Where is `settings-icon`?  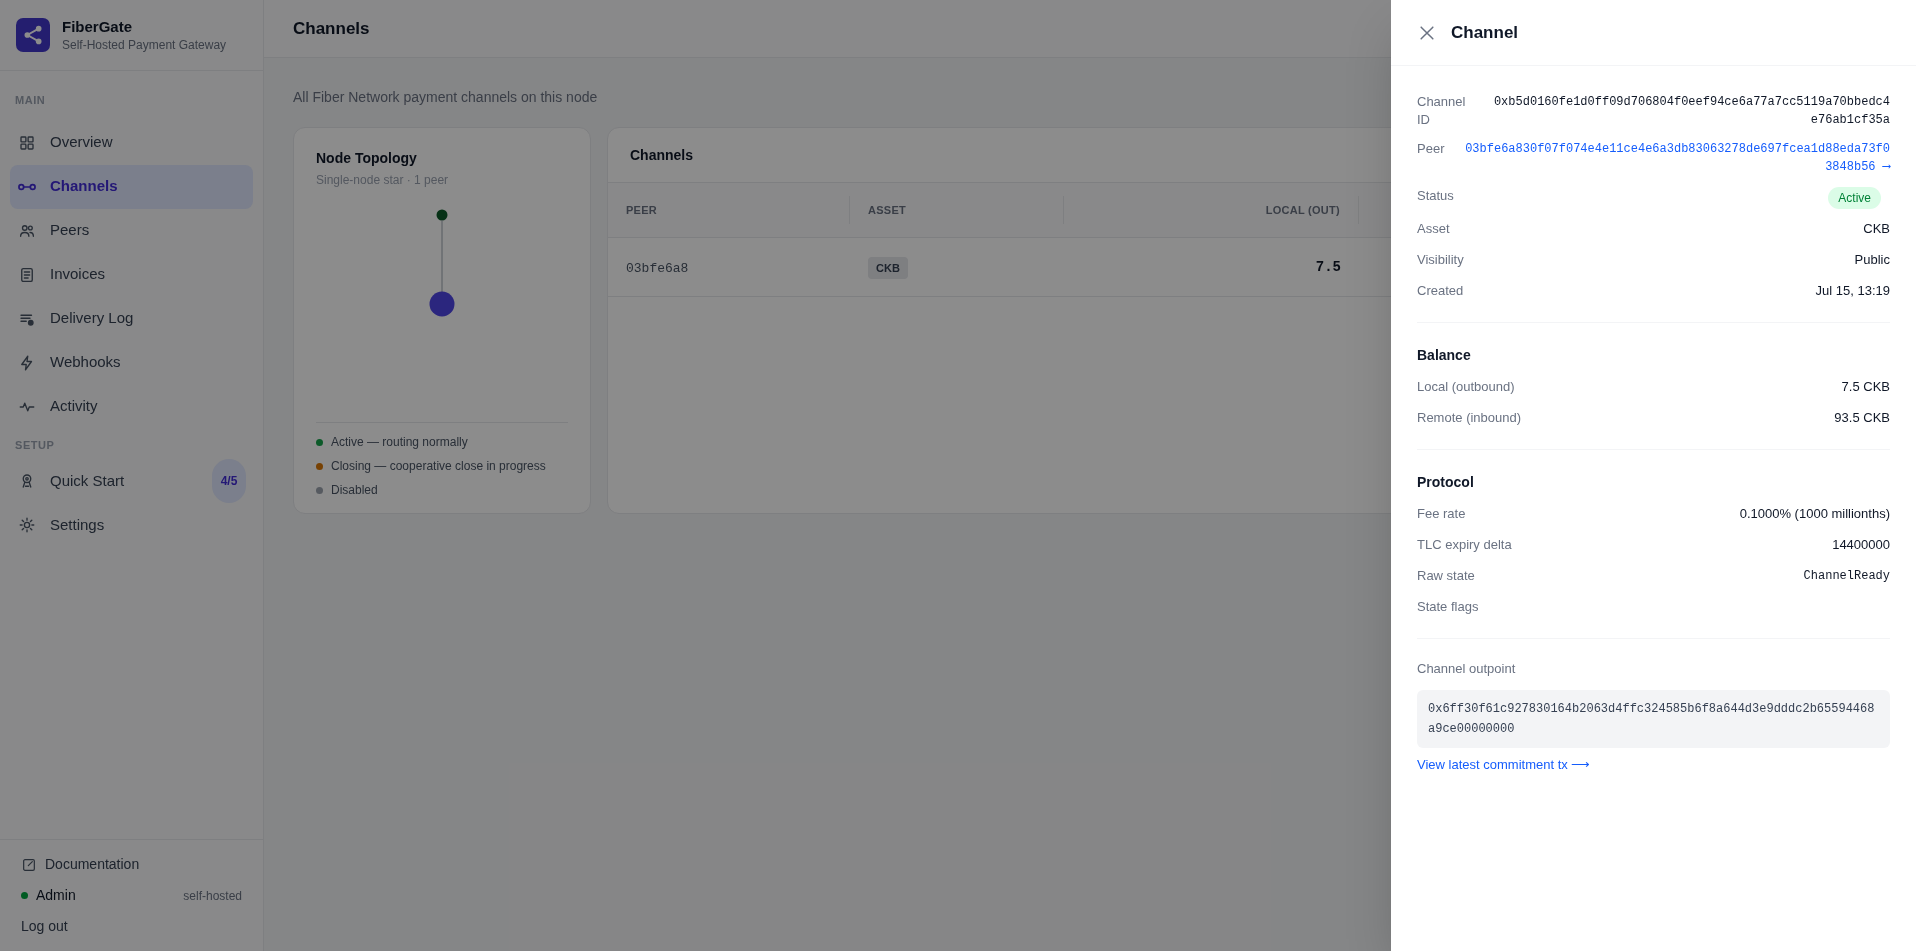 settings-icon is located at coordinates (27, 525).